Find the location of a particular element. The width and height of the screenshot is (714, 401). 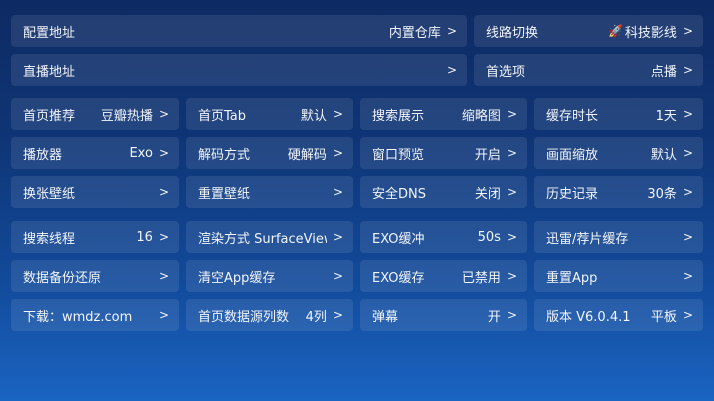

item-label: EXO缓存 is located at coordinates (398, 278).